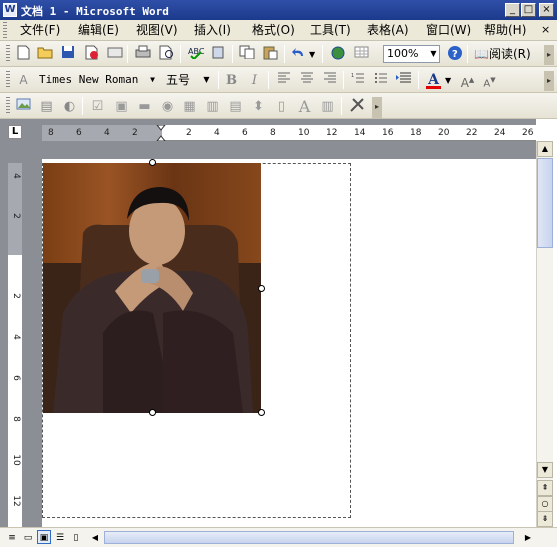  What do you see at coordinates (161, 133) in the screenshot?
I see `indent-marker` at bounding box center [161, 133].